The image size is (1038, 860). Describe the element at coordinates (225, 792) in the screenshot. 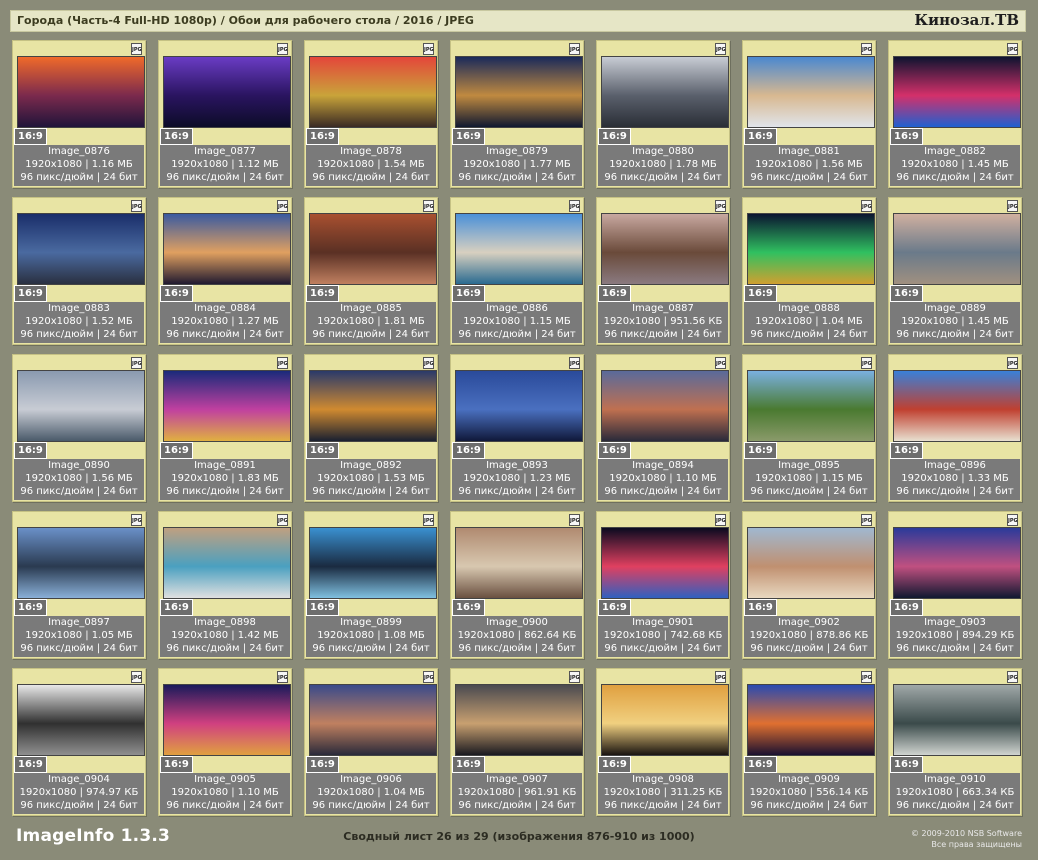

I see `image-size: 1920x1080 | 1.10 МБ` at that location.